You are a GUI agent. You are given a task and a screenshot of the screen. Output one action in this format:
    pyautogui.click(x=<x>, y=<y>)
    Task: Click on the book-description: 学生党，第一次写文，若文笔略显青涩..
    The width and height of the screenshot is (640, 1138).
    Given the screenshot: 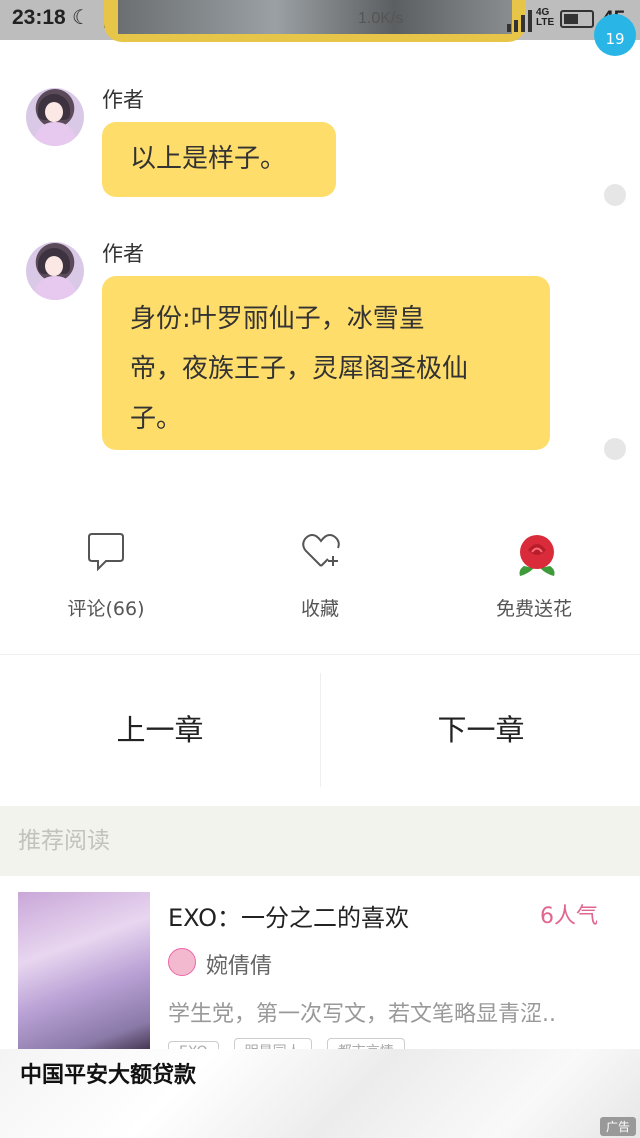 What is the action you would take?
    pyautogui.click(x=362, y=1014)
    